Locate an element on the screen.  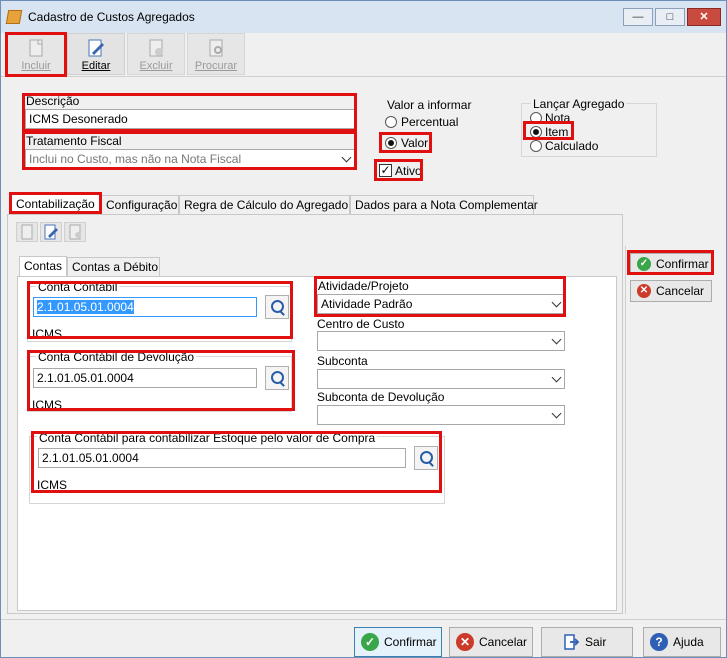
toolbar: Incluir Editar Excluir Procurar is located at coordinates (363, 55).